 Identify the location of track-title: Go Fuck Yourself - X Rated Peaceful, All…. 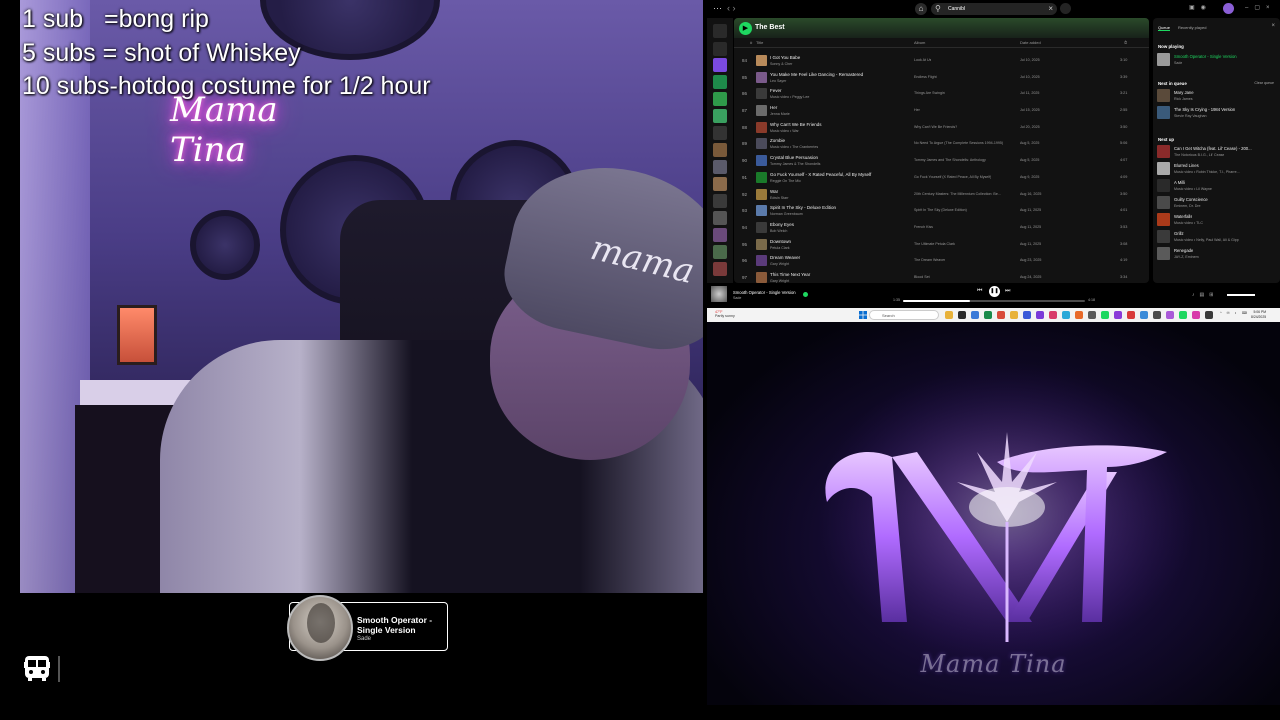
(820, 174).